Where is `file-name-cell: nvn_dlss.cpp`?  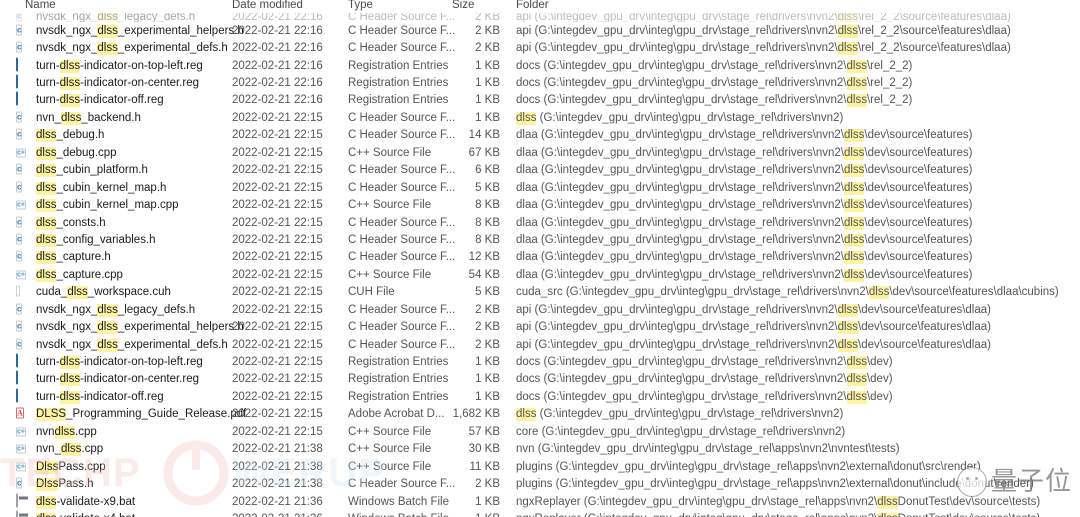
file-name-cell: nvn_dlss.cpp is located at coordinates (69, 449).